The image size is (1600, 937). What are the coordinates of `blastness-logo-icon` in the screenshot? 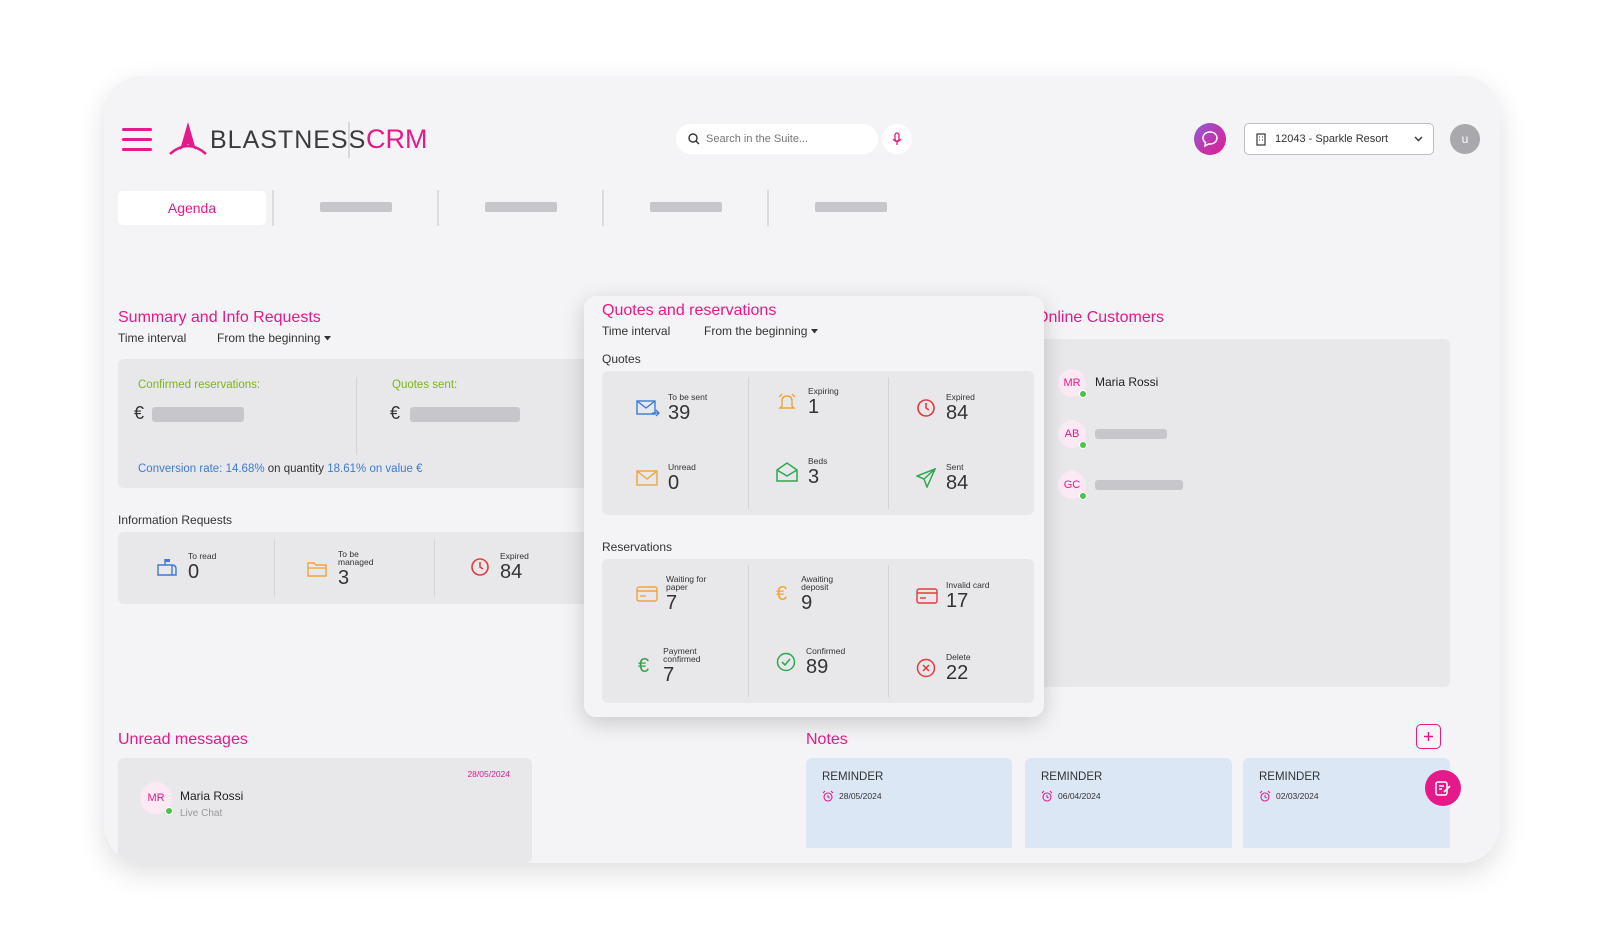 It's located at (188, 138).